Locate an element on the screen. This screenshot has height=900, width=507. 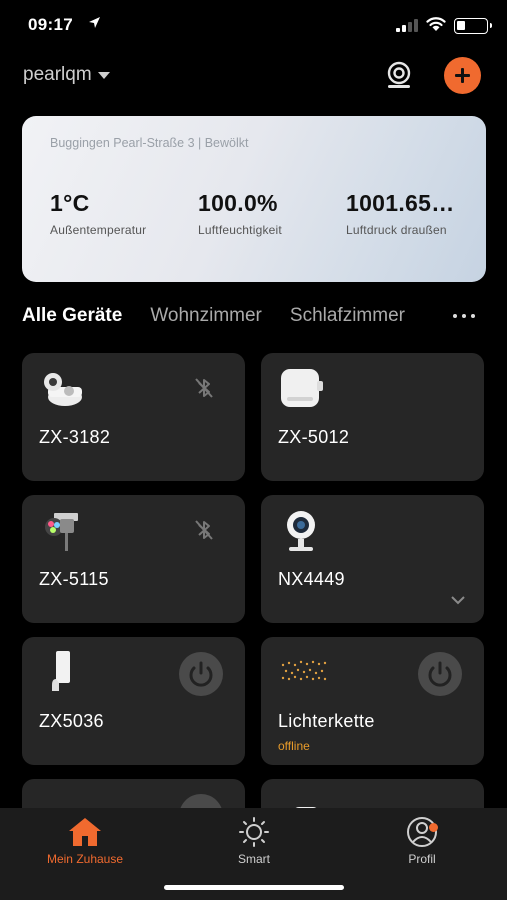
device-name: ZX5036 is located at coordinates (71, 721).